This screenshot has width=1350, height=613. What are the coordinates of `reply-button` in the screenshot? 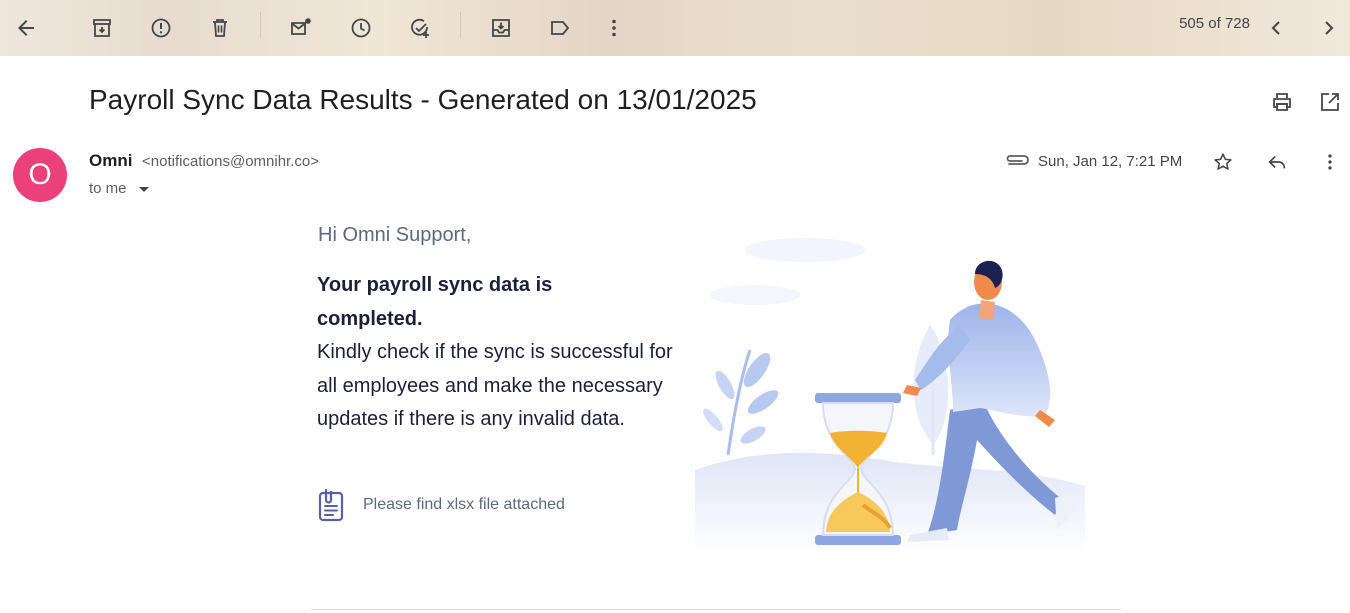 It's located at (1277, 162).